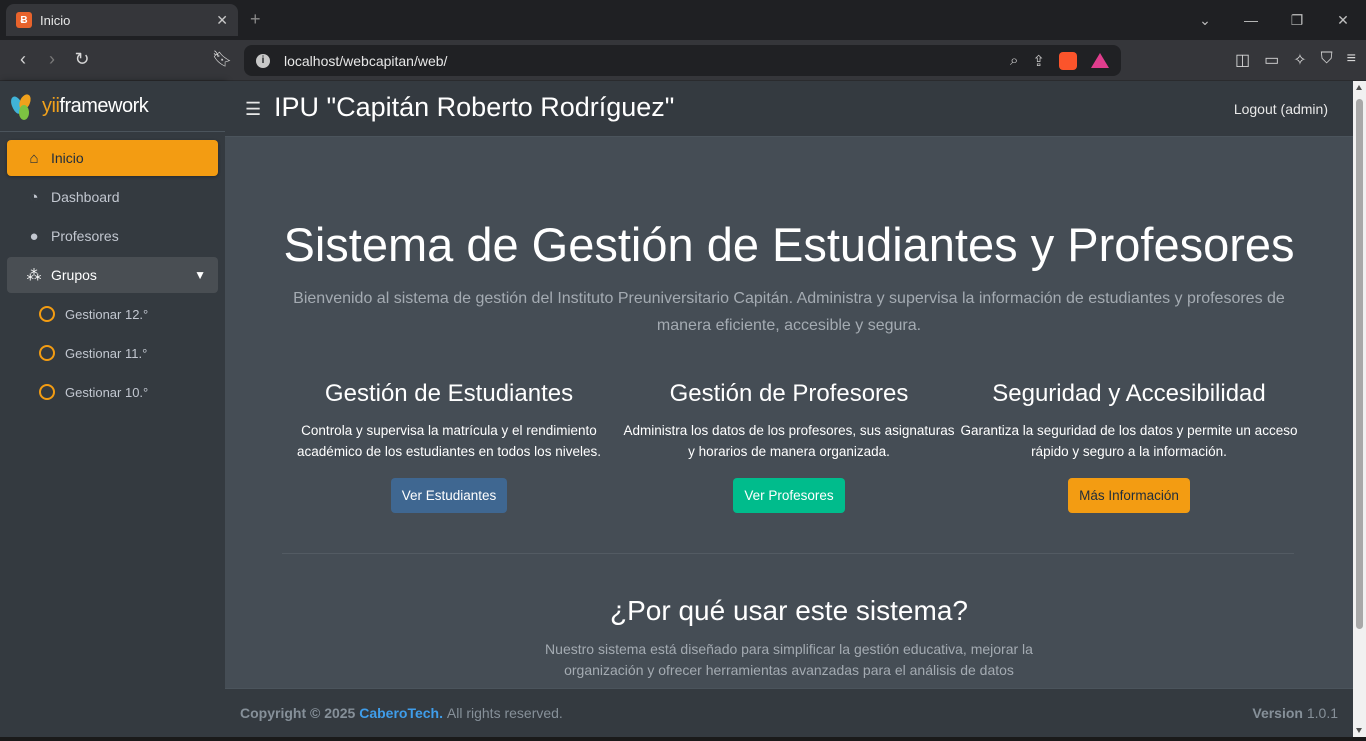  What do you see at coordinates (1205, 20) in the screenshot?
I see `tab-search-icon: ⌄` at bounding box center [1205, 20].